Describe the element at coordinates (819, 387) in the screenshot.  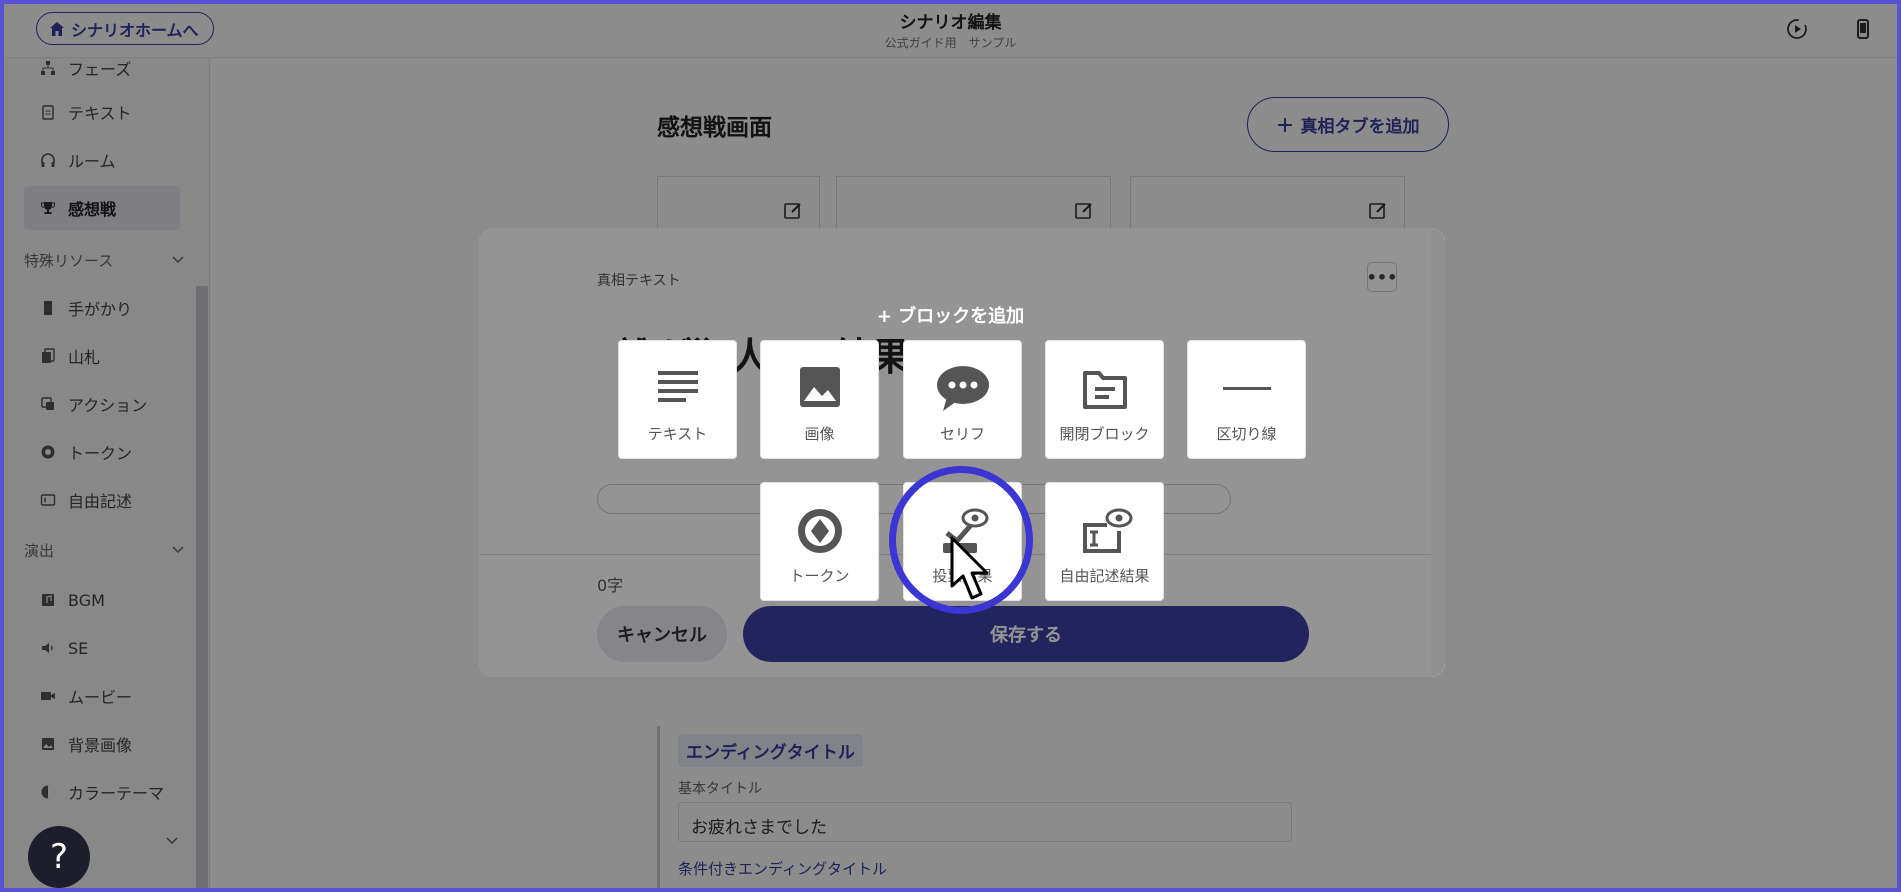
I see `image-icon` at that location.